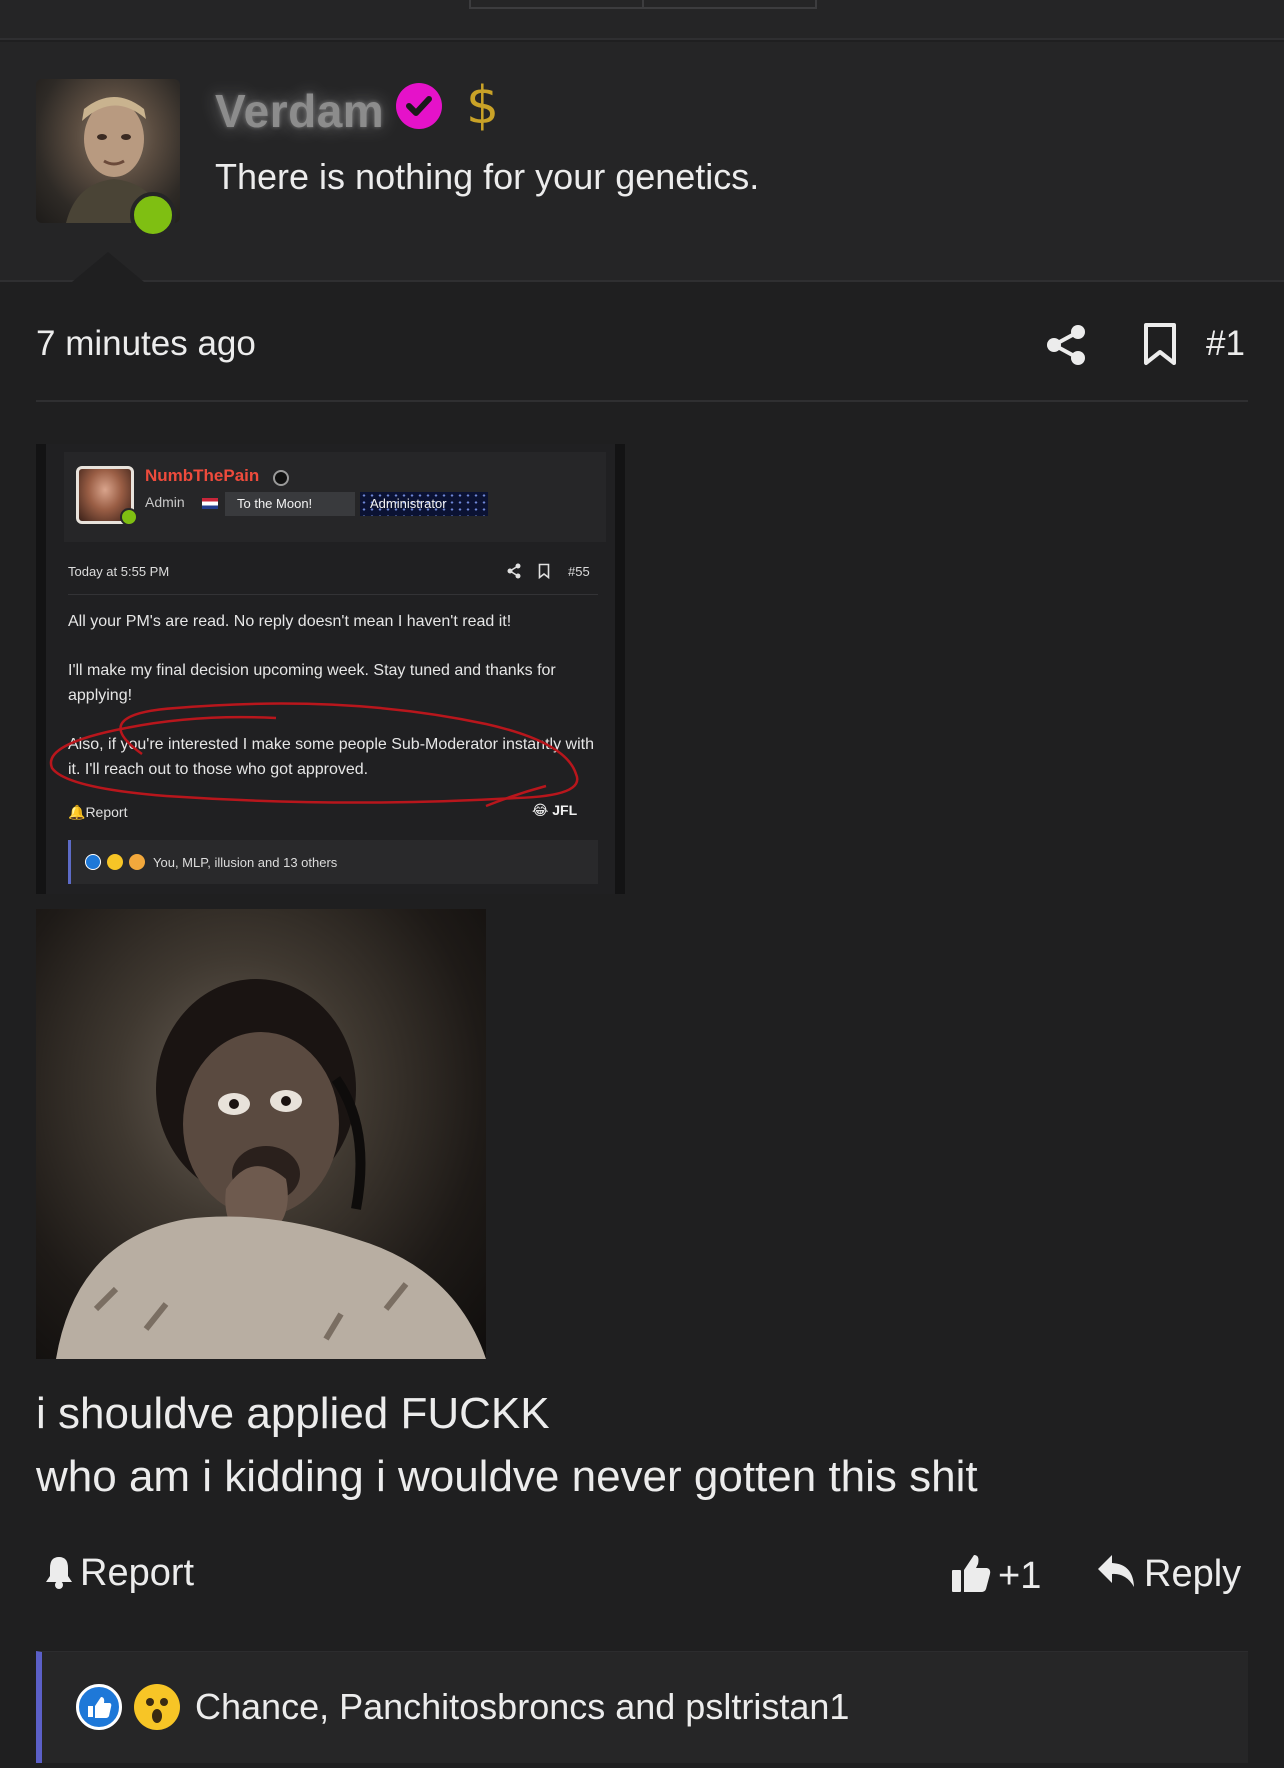 Image resolution: width=1284 pixels, height=1768 pixels. I want to click on red-scribble-circle, so click(314, 755).